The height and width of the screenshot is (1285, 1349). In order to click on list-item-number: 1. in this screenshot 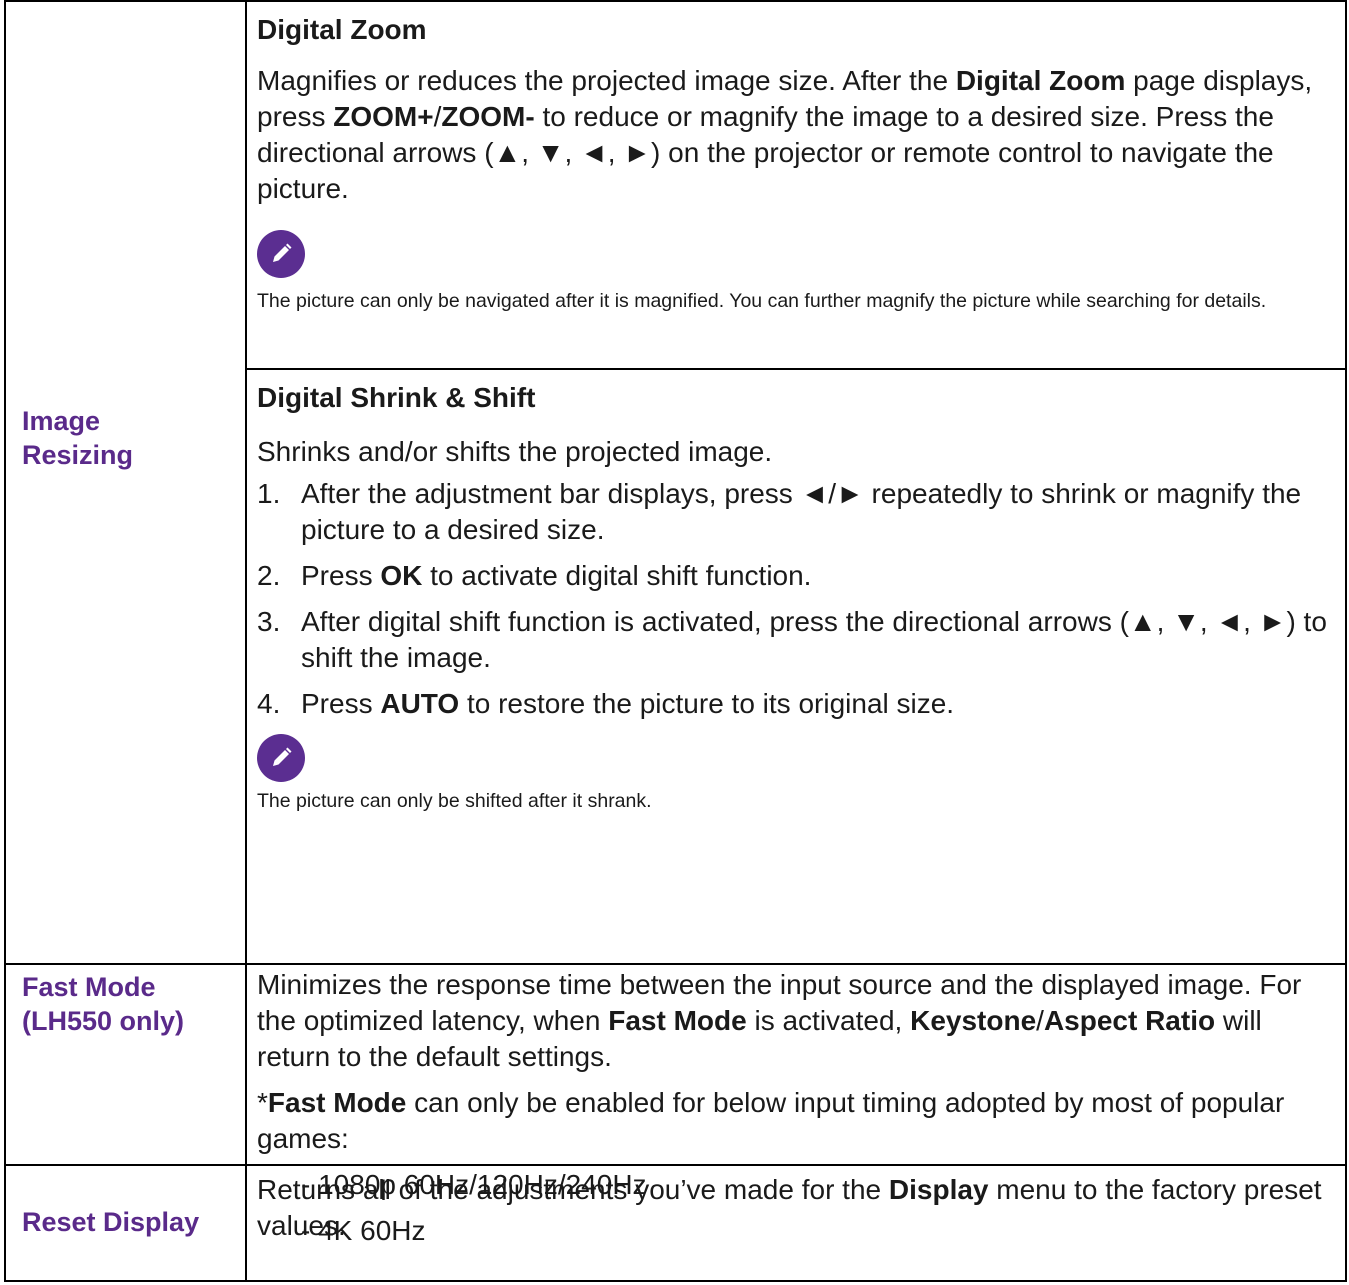, I will do `click(269, 493)`.